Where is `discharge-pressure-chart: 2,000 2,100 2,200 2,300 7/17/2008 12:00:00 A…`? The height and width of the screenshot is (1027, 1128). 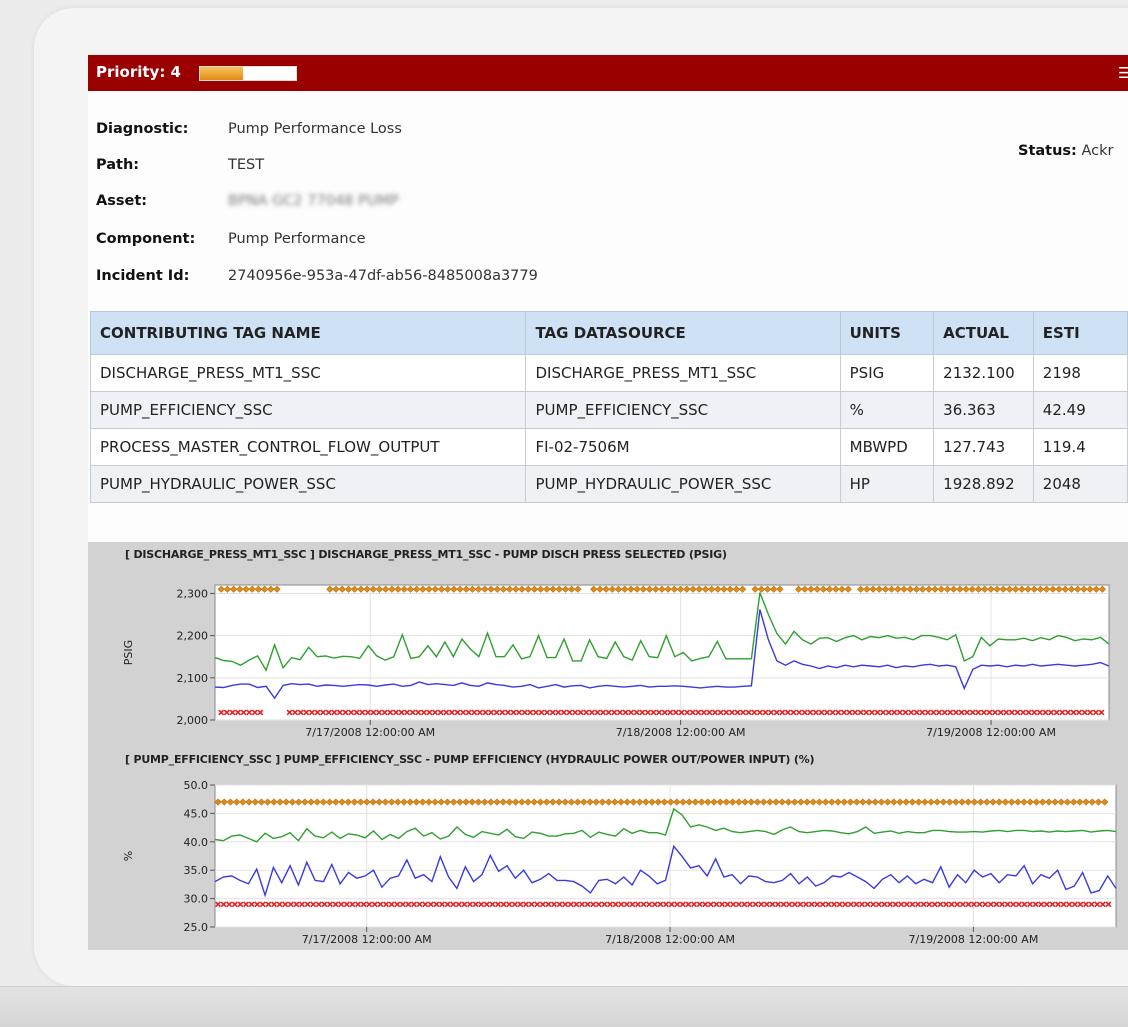
discharge-pressure-chart: 2,000 2,100 2,200 2,300 7/17/2008 12:00:00 A… is located at coordinates (616, 661).